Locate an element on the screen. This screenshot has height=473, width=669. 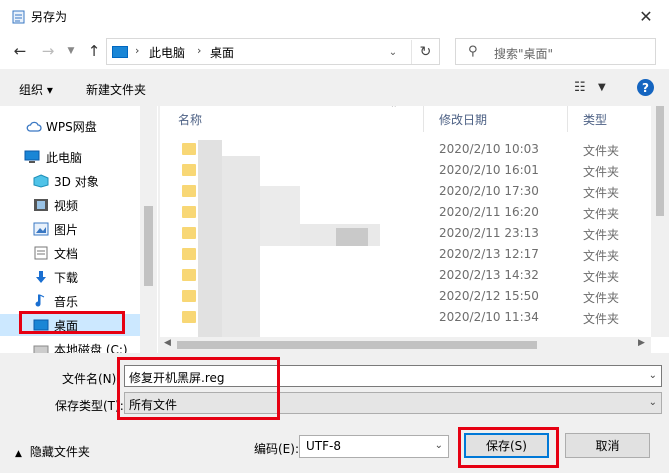
search-icon: ⚲ is located at coordinates (473, 51).